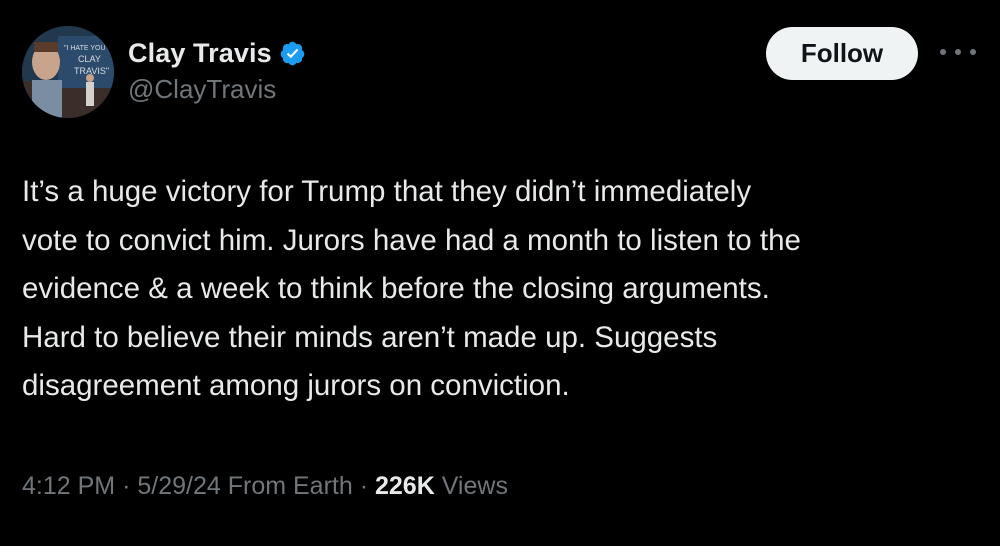  Describe the element at coordinates (200, 53) in the screenshot. I see `author-display-name: Clay Travis` at that location.